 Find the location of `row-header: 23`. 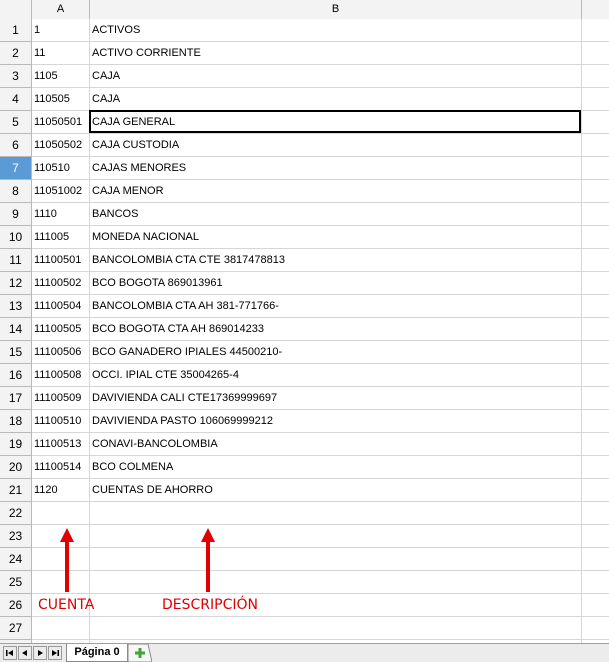

row-header: 23 is located at coordinates (16, 536).